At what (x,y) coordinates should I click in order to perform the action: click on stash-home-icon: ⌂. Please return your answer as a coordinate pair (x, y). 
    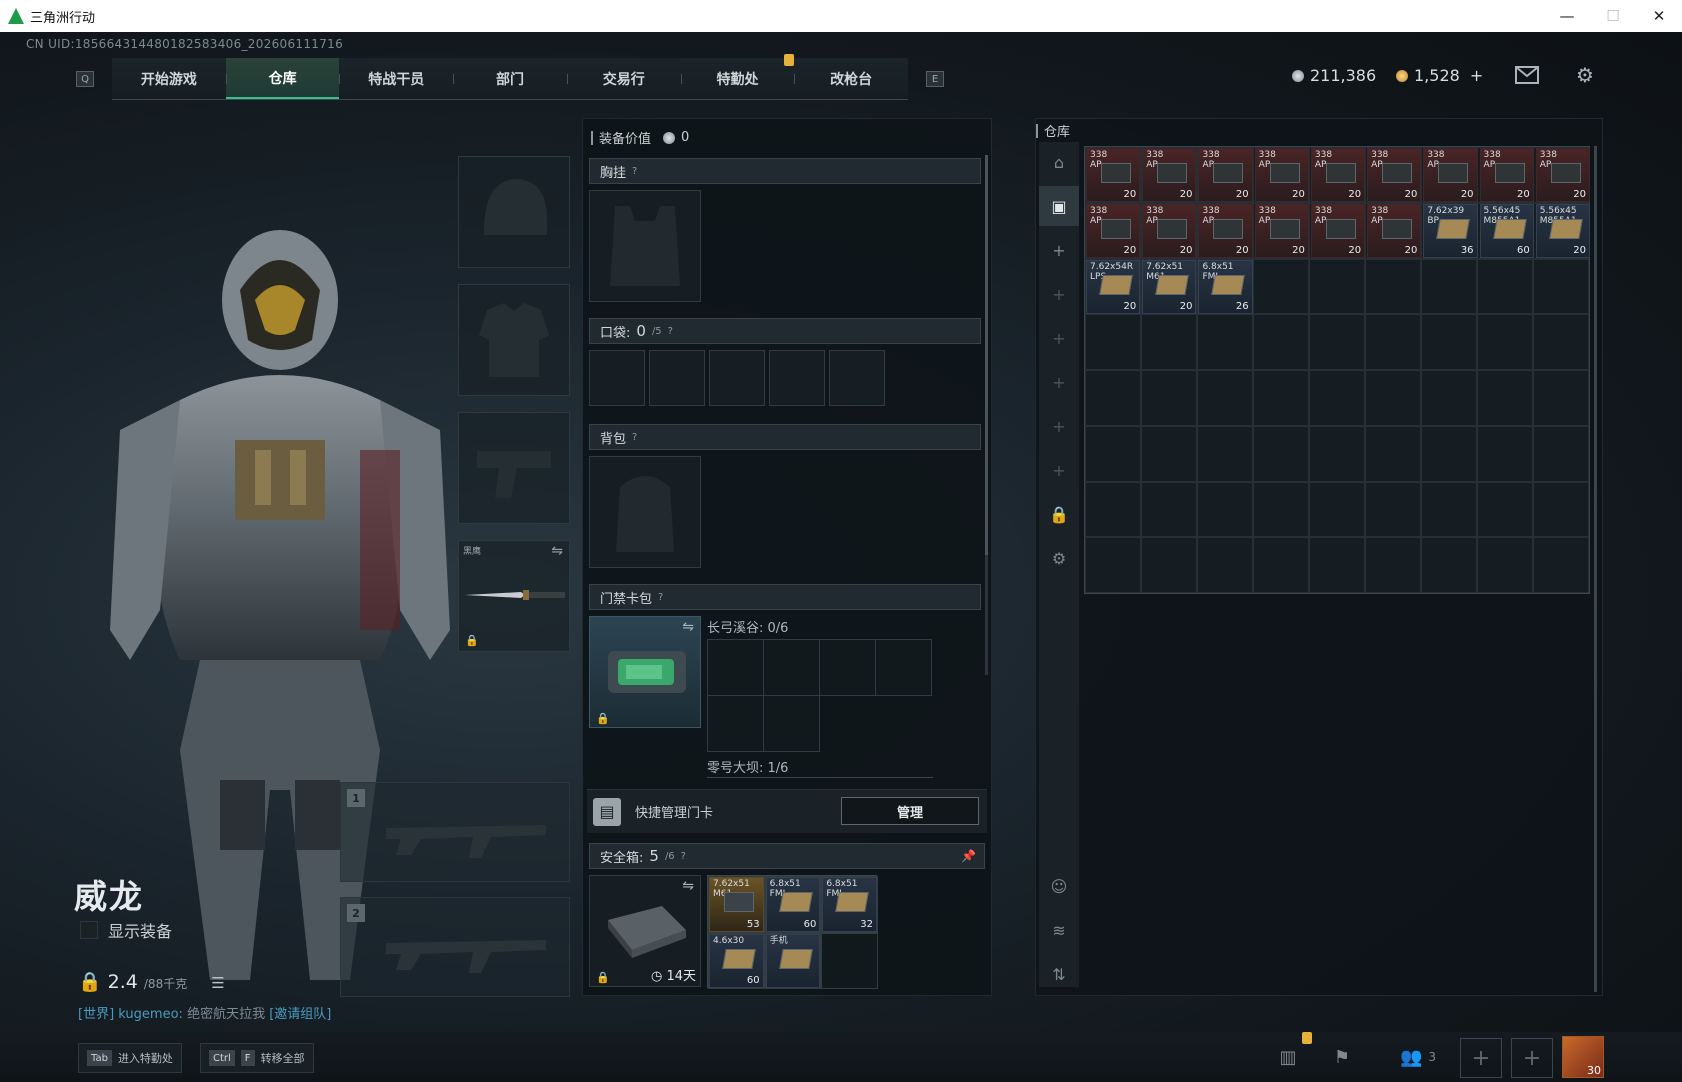
    Looking at the image, I should click on (1059, 162).